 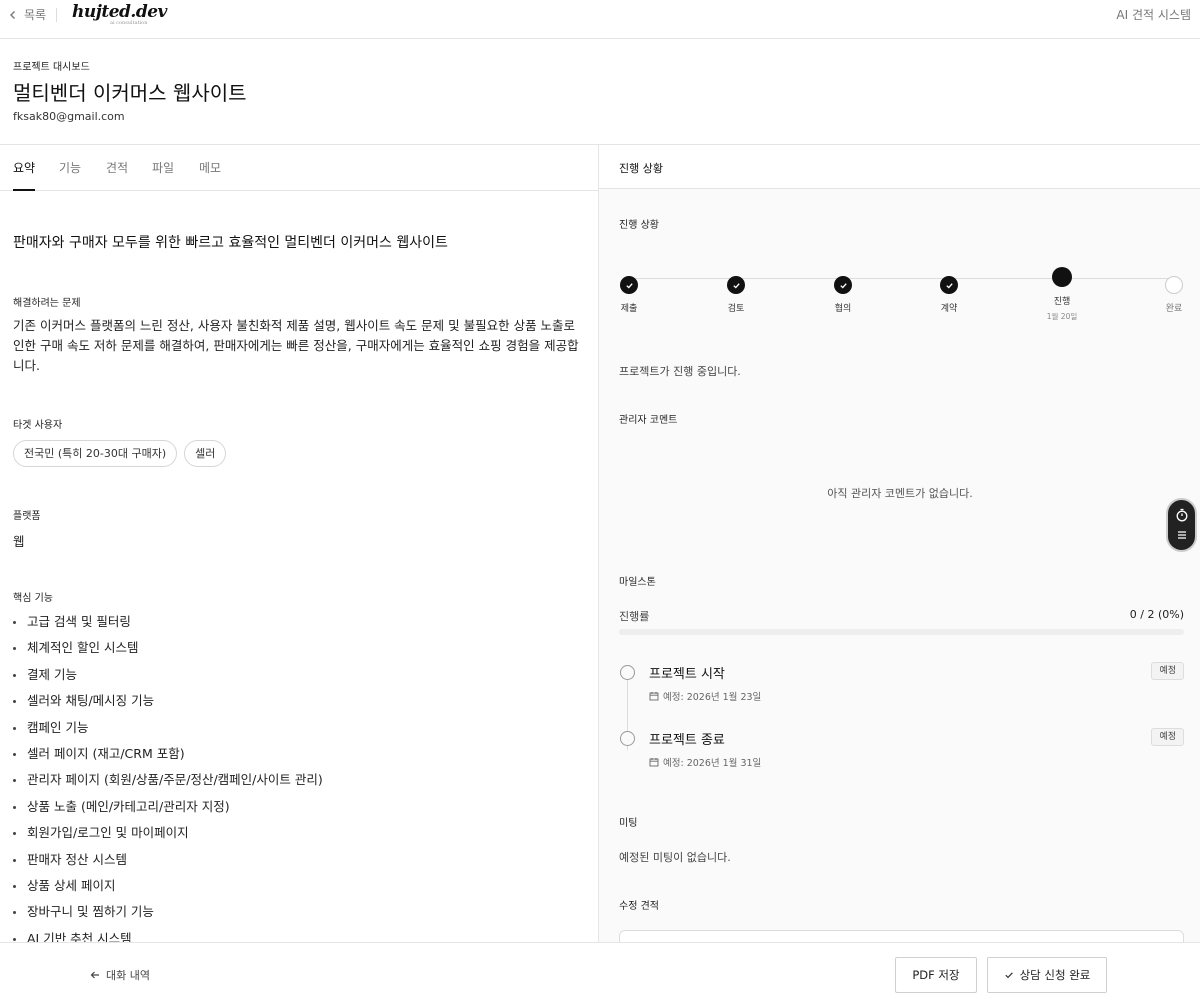 What do you see at coordinates (899, 297) in the screenshot?
I see `progress-stepper: 제출 검토 협의 계약 진행 1월 20일 완료` at bounding box center [899, 297].